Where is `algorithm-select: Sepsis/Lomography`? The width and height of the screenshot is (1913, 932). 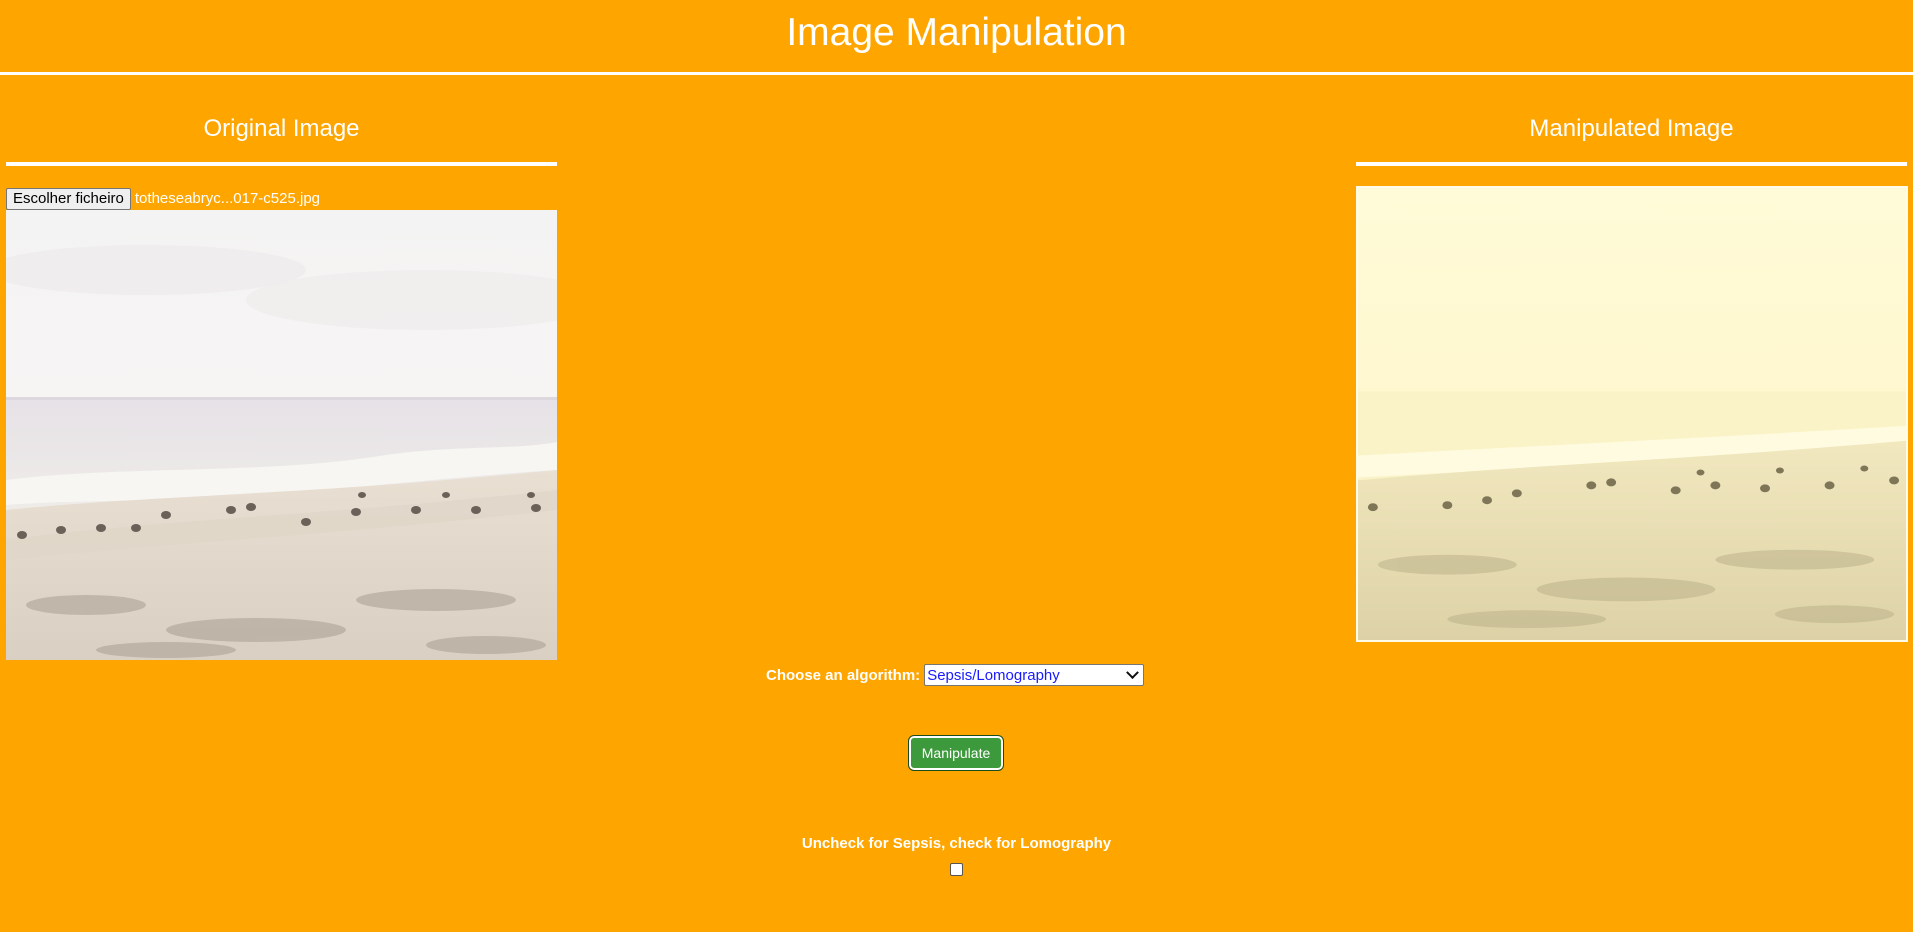
algorithm-select: Sepsis/Lomography is located at coordinates (1034, 675).